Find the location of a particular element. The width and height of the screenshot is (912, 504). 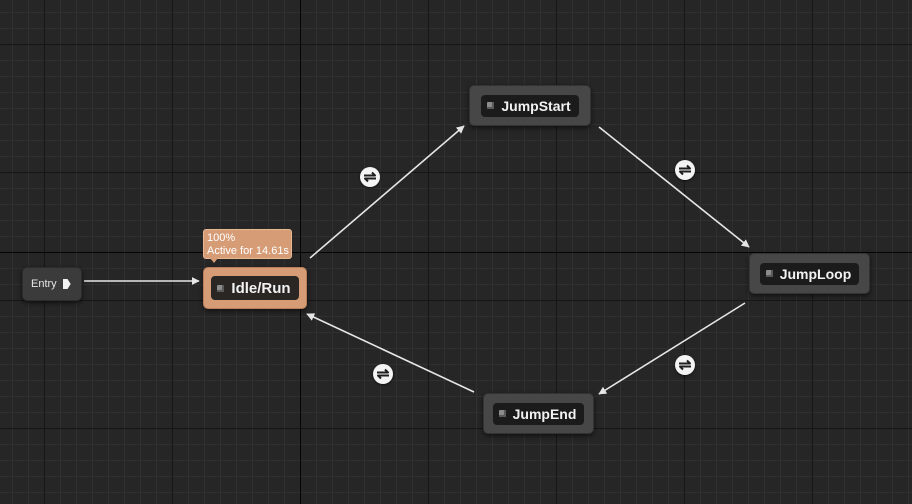

state-label-jumploop: JumpLoop is located at coordinates (815, 273).